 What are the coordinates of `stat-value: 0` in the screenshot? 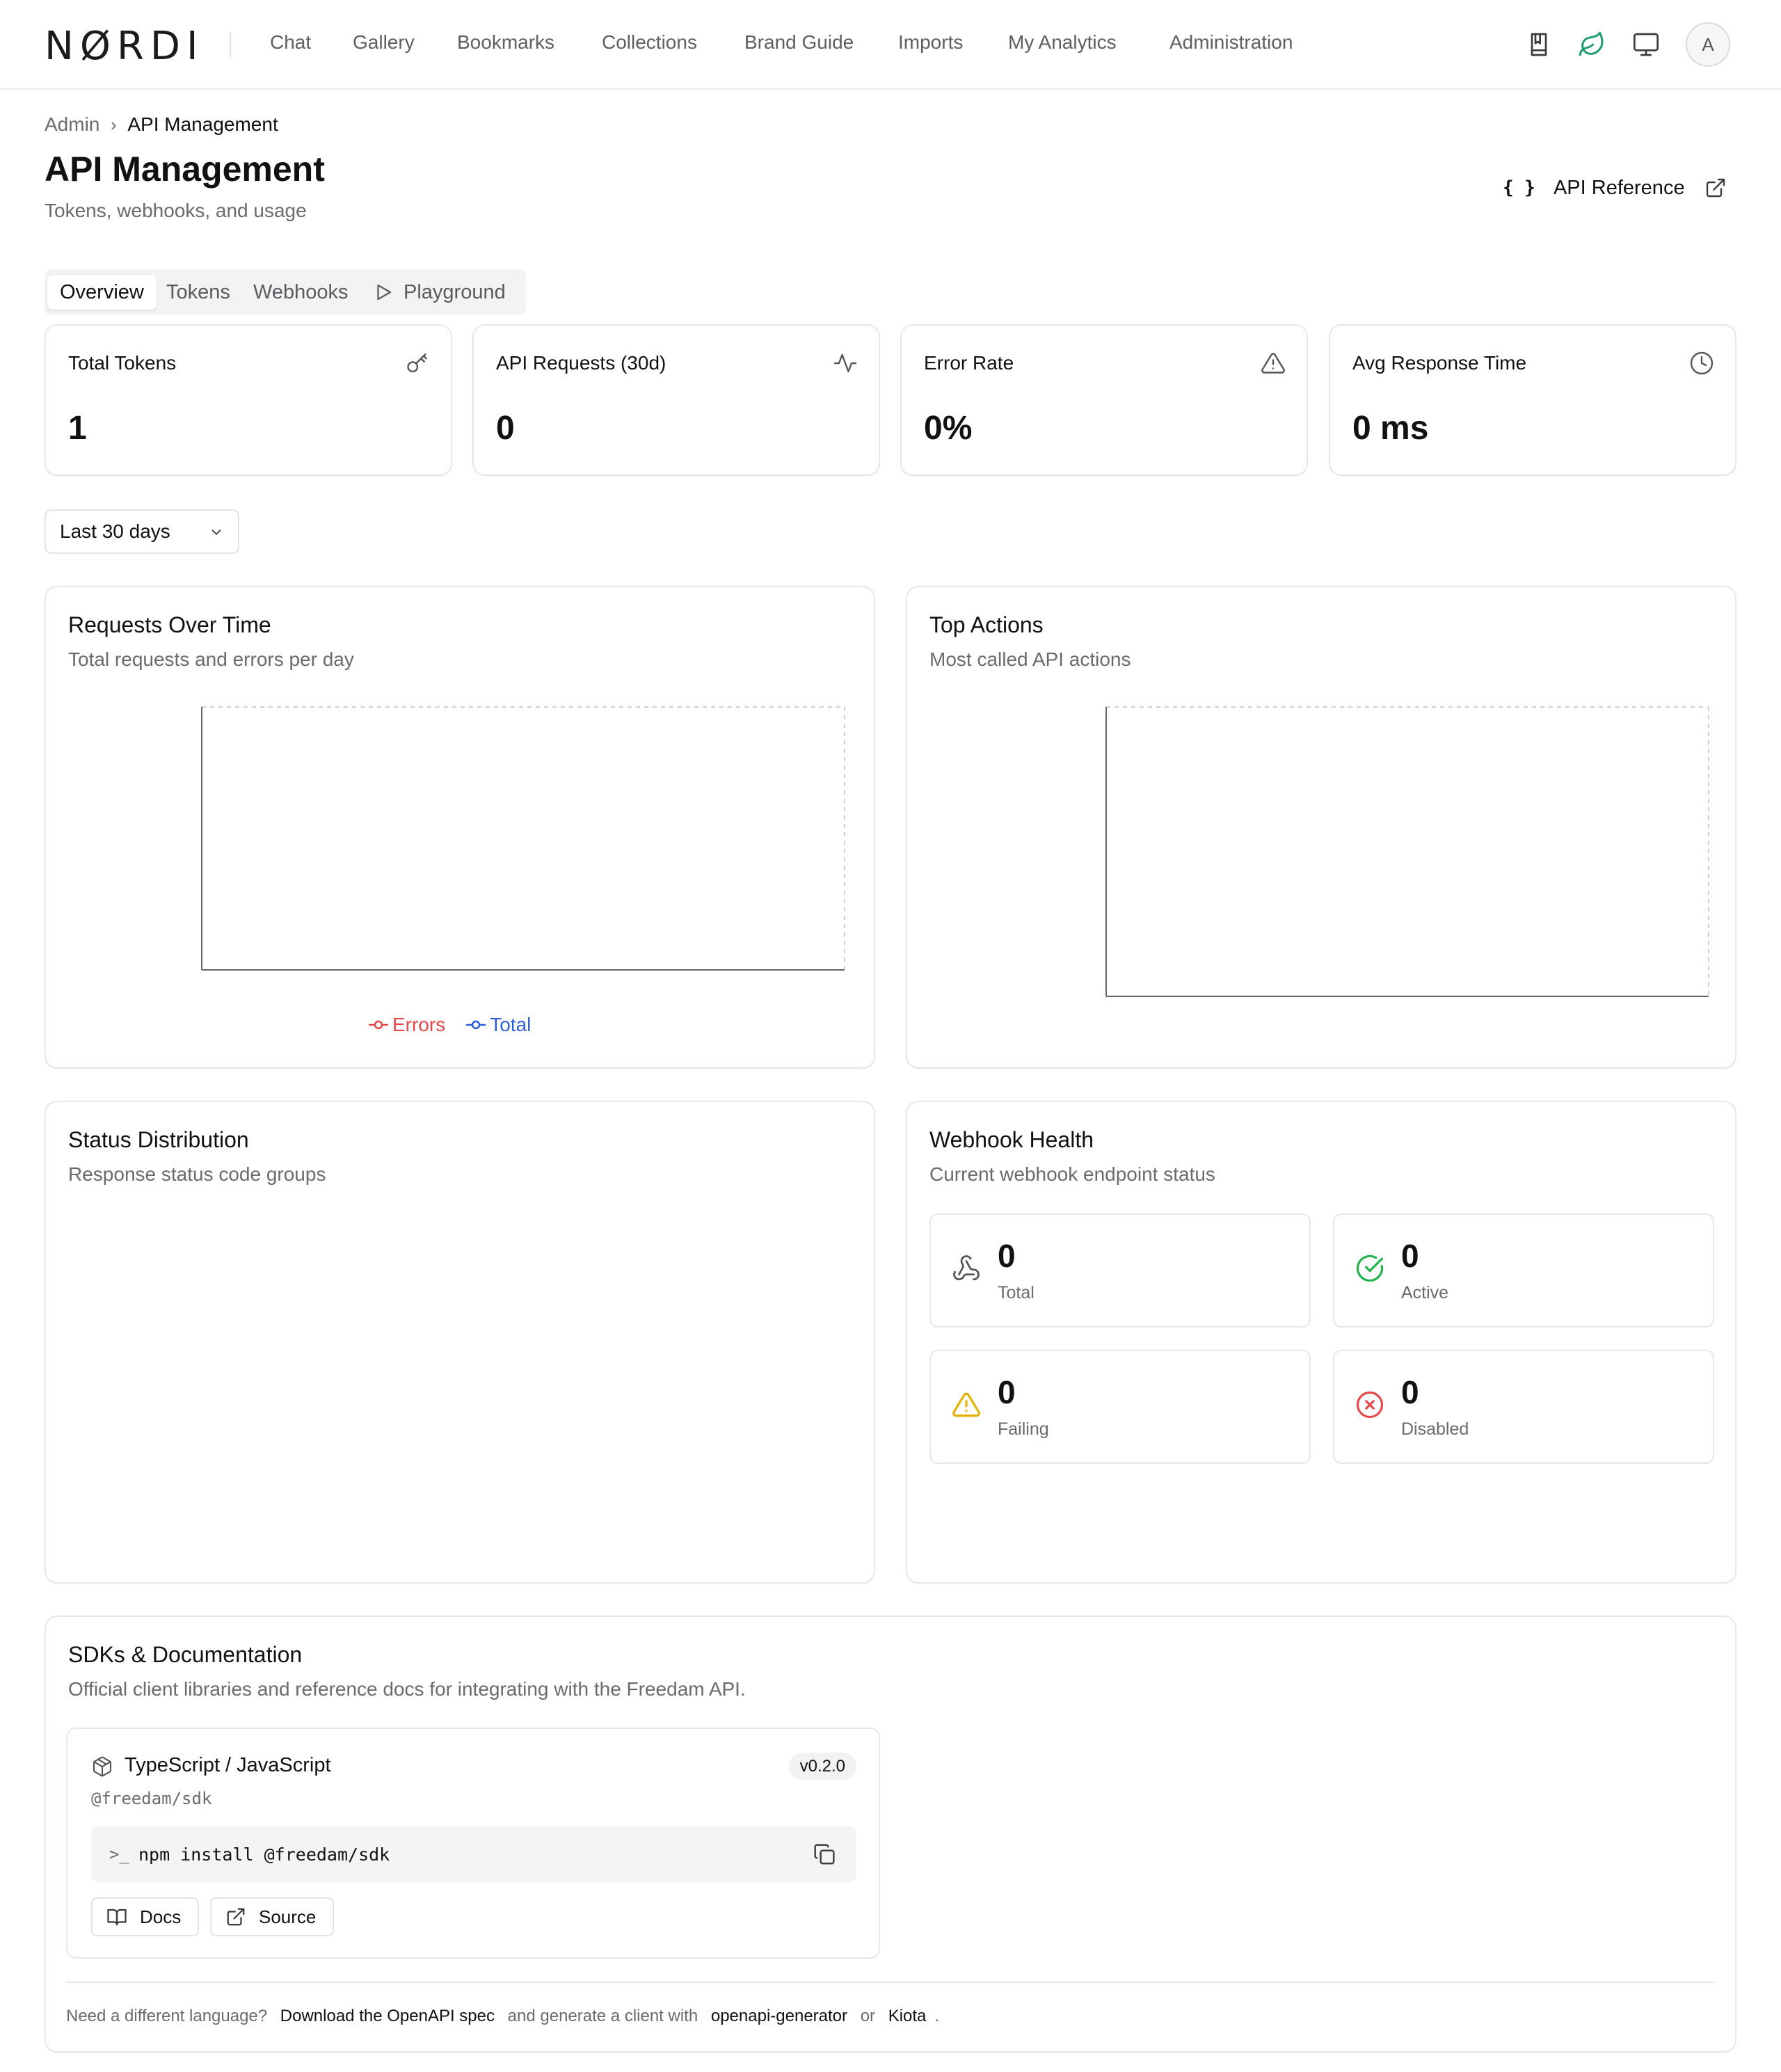 It's located at (505, 428).